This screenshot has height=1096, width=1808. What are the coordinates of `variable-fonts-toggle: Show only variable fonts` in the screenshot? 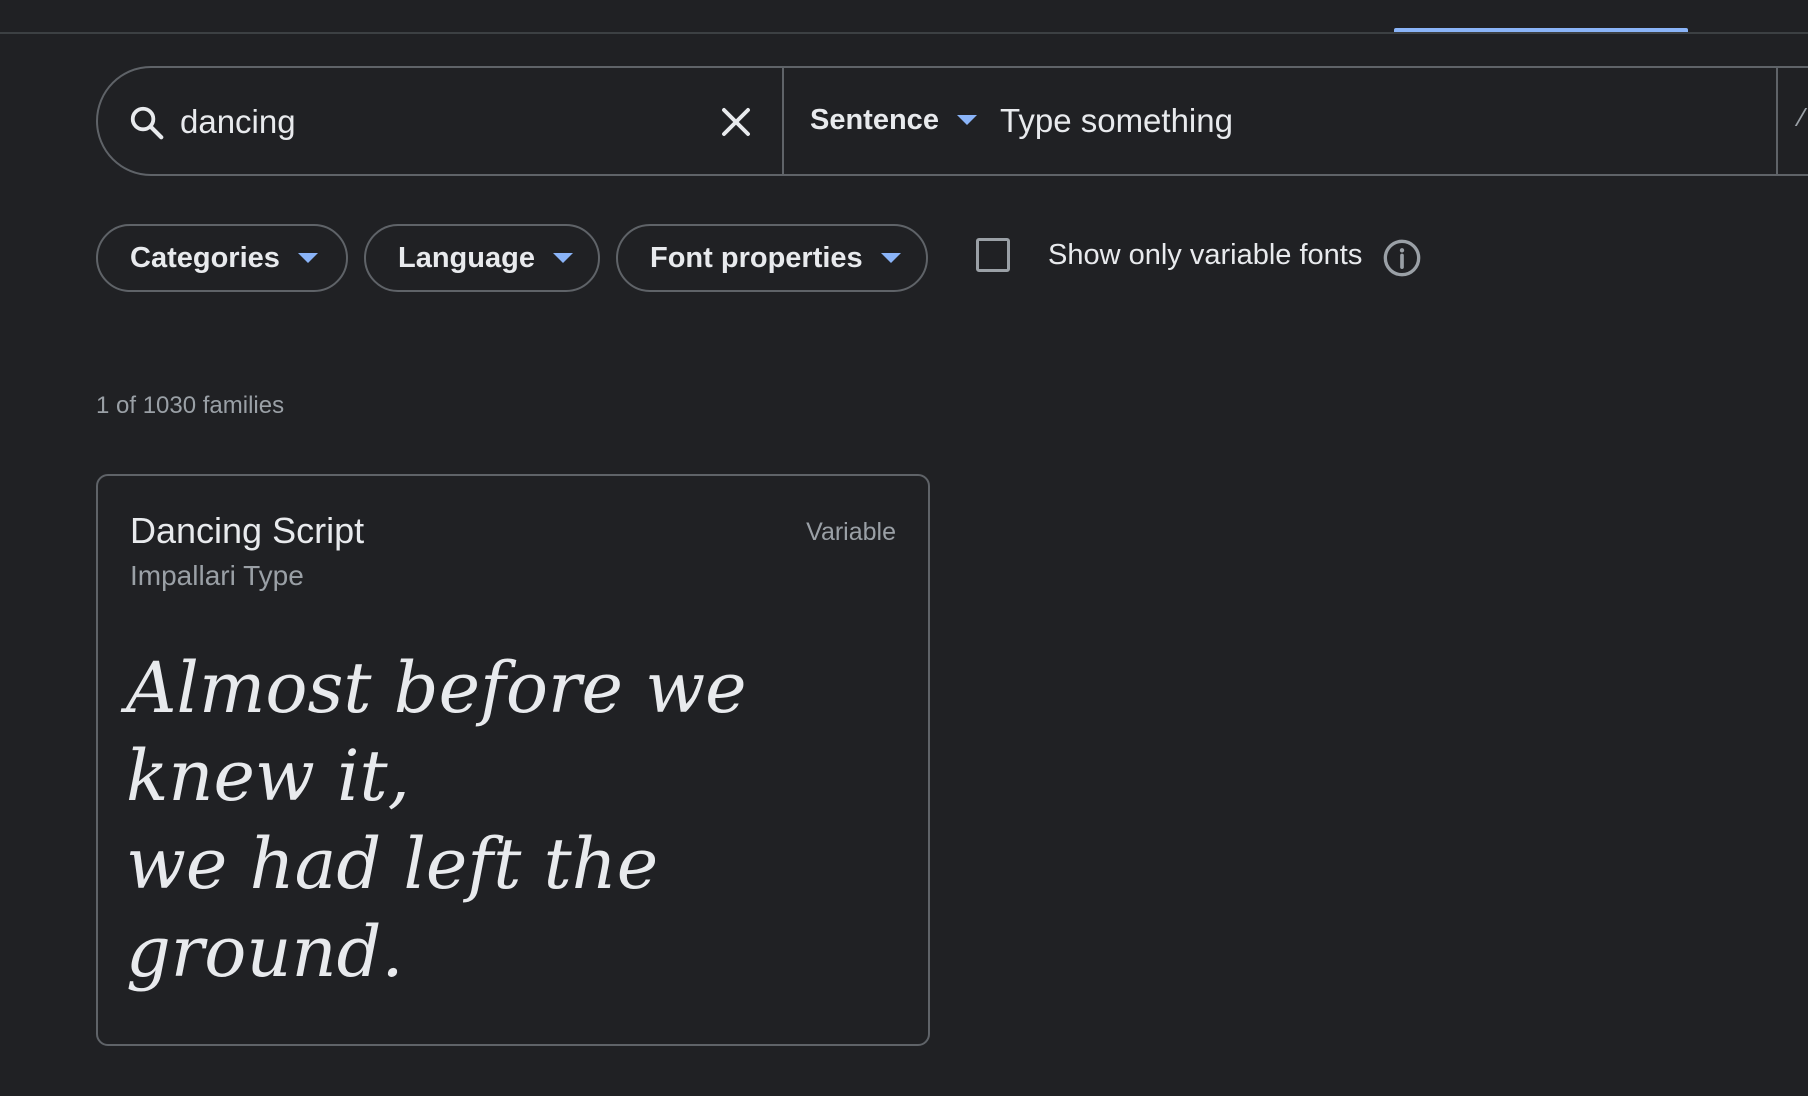 It's located at (1169, 255).